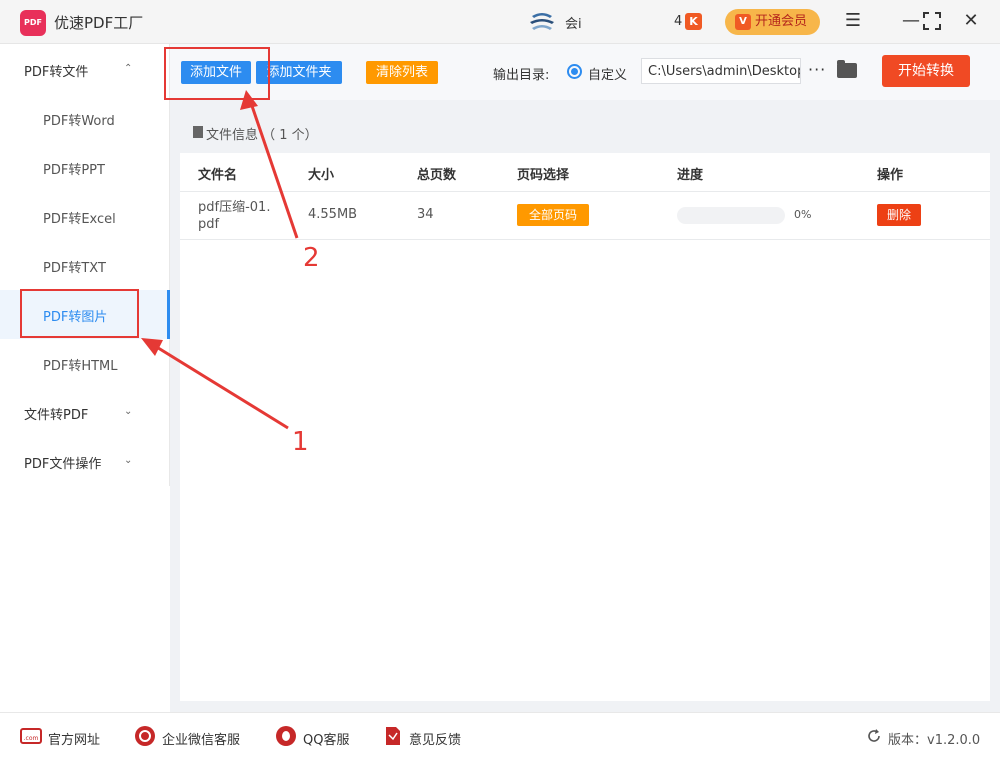 The image size is (1000, 760). Describe the element at coordinates (803, 214) in the screenshot. I see `progress-text: 0%` at that location.